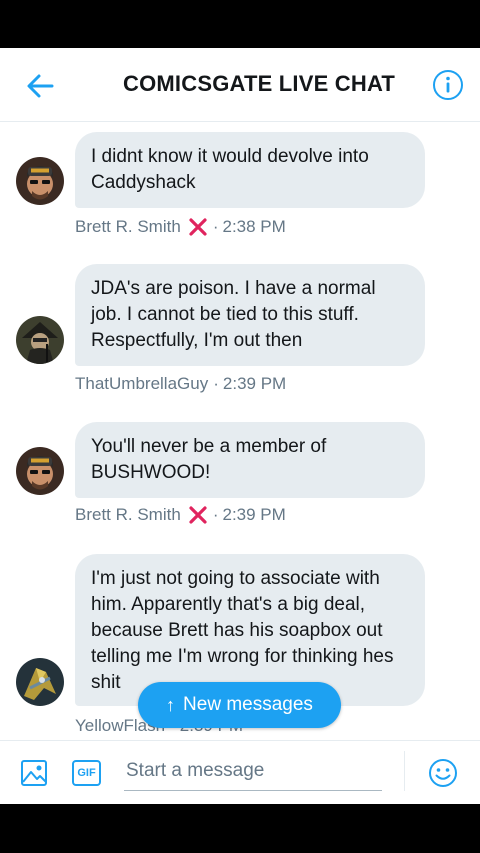 The height and width of the screenshot is (853, 480). I want to click on image-icon, so click(34, 773).